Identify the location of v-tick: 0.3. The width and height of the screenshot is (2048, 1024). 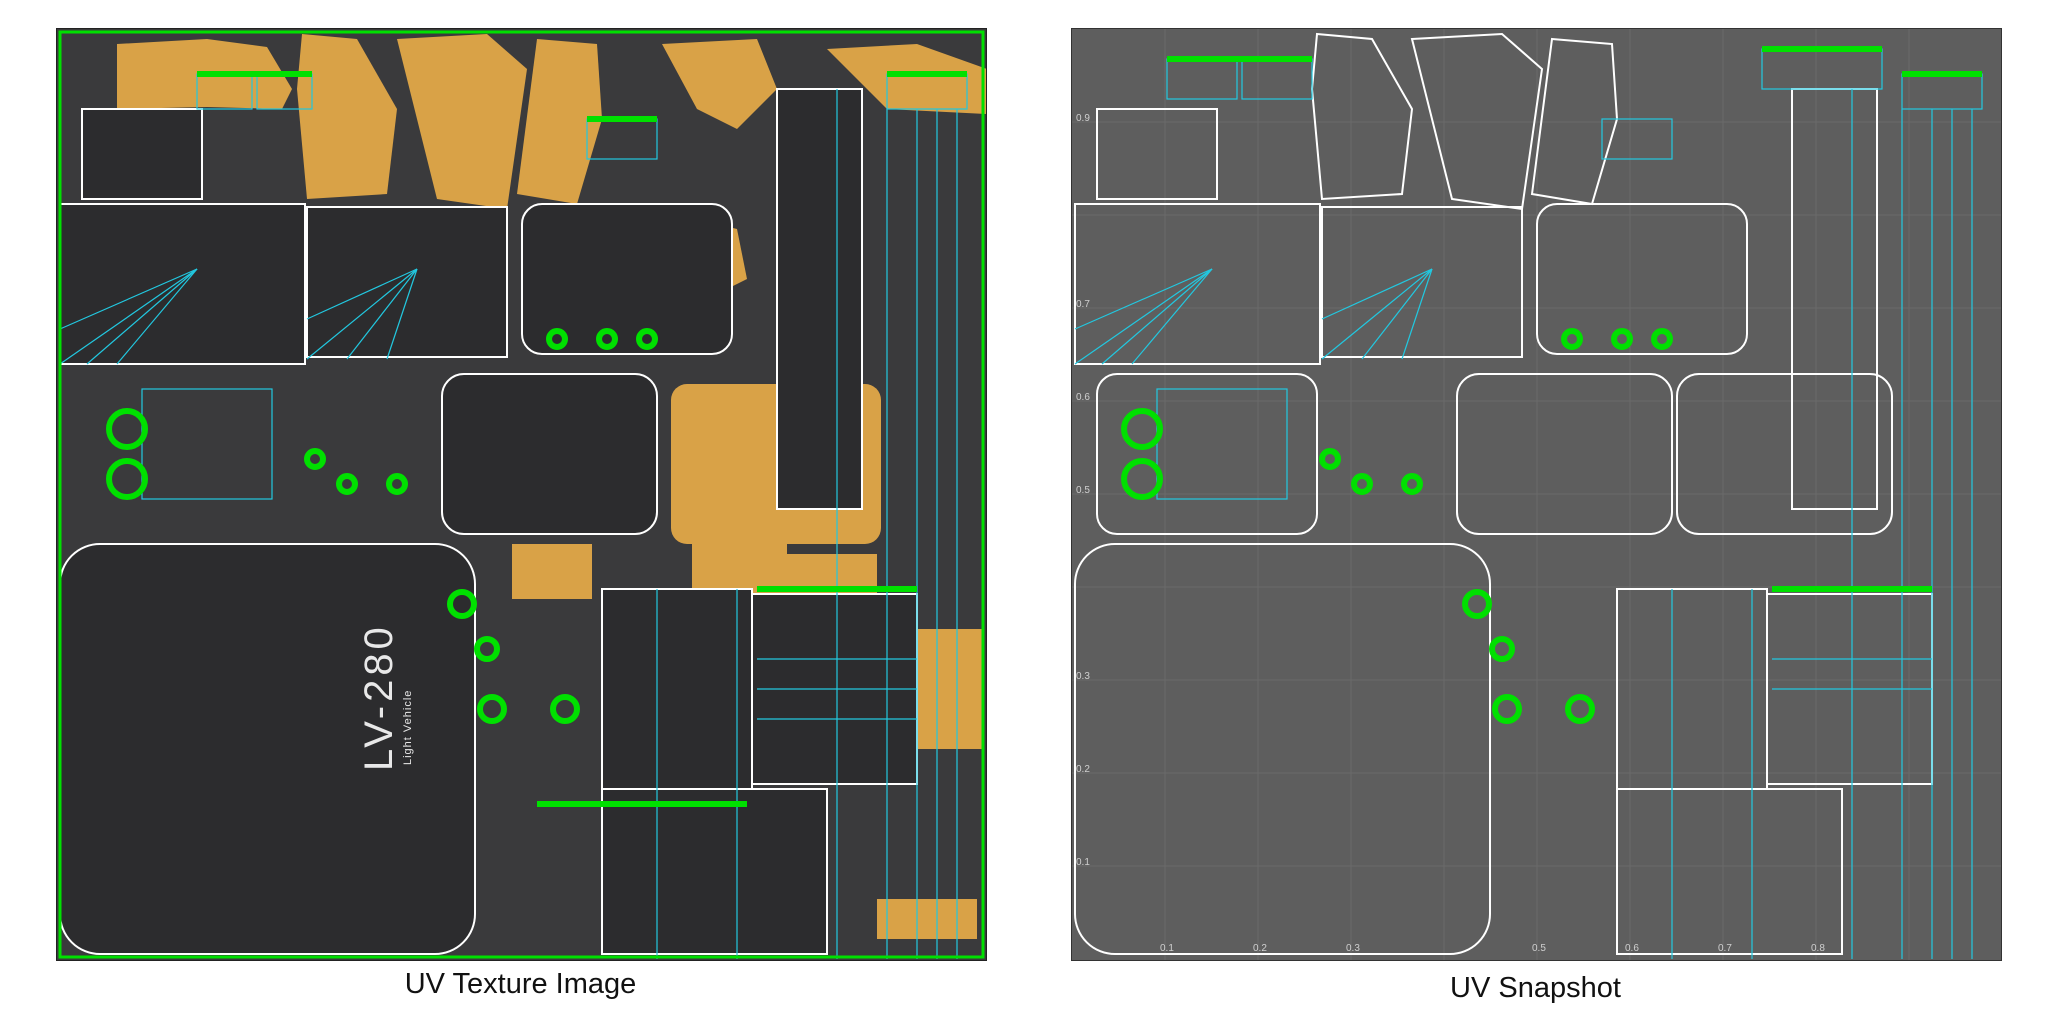
(1083, 676).